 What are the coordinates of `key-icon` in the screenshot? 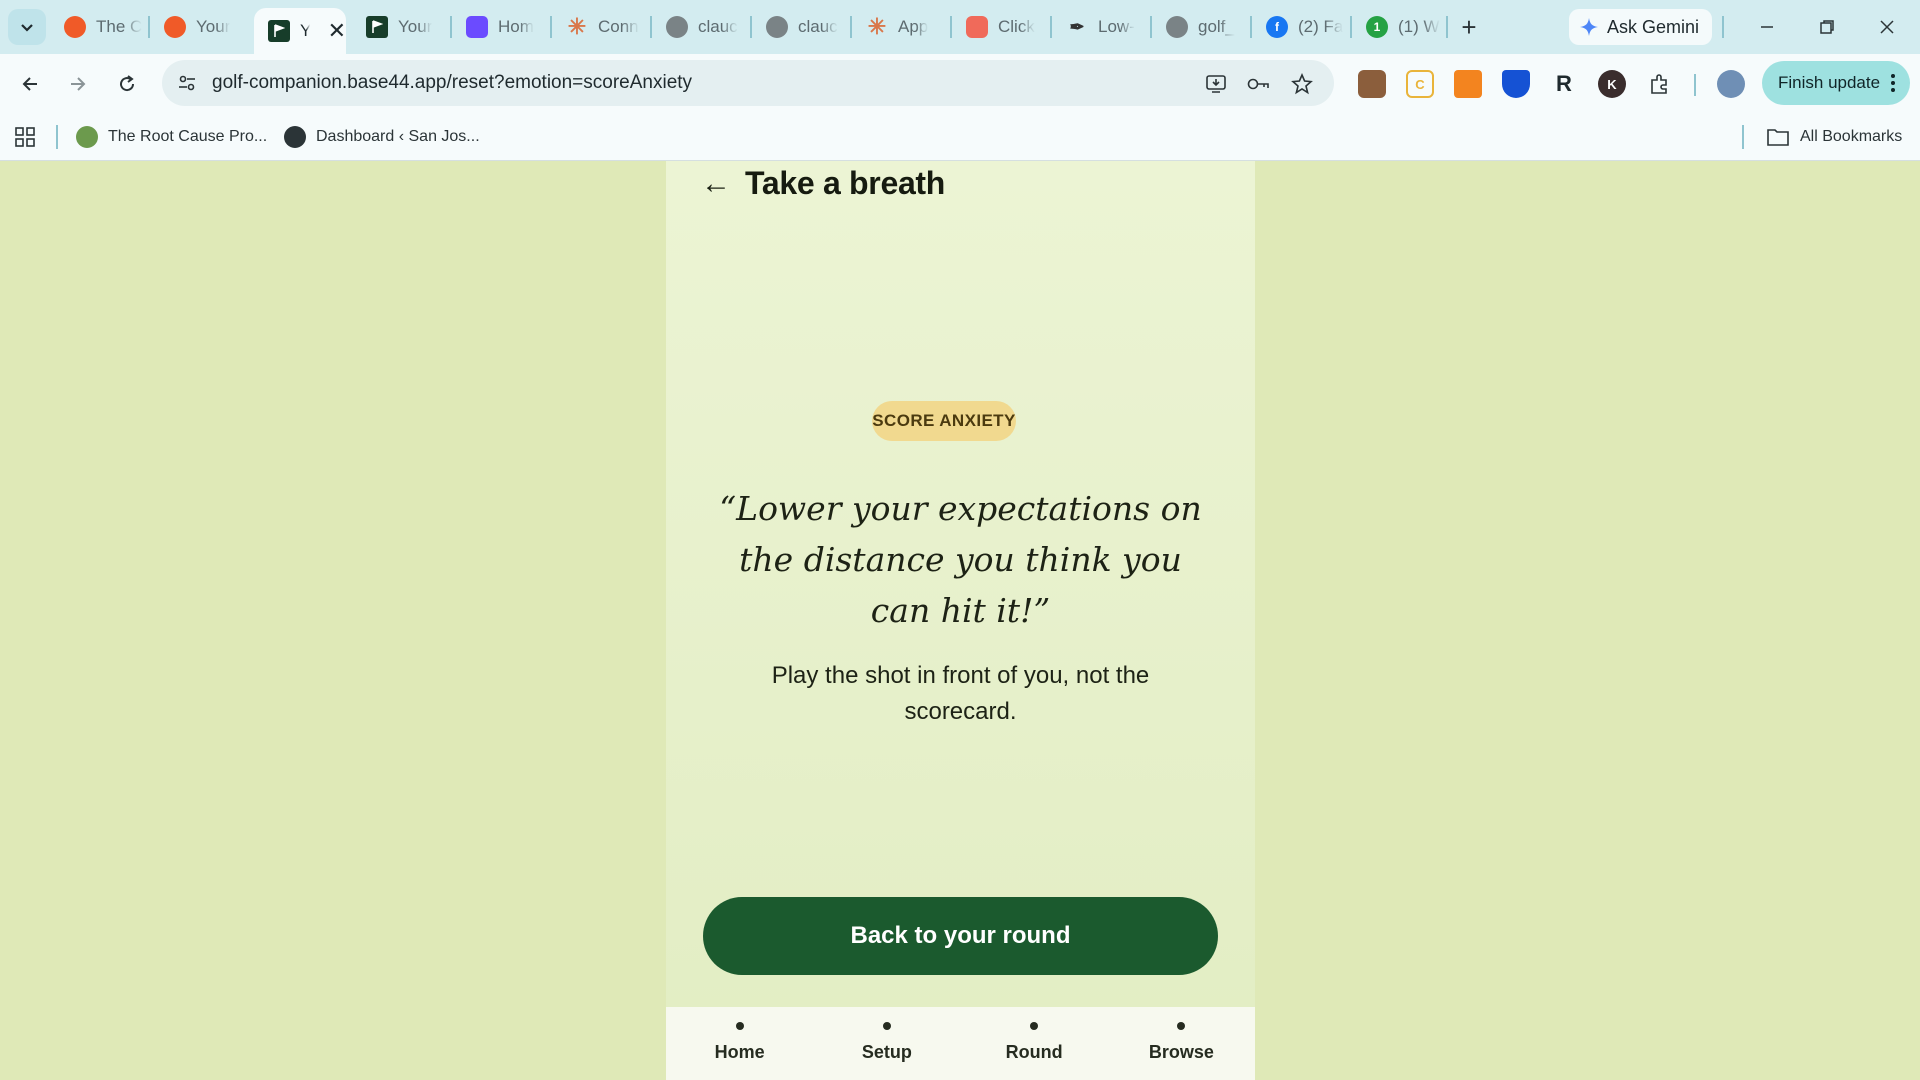 It's located at (1258, 84).